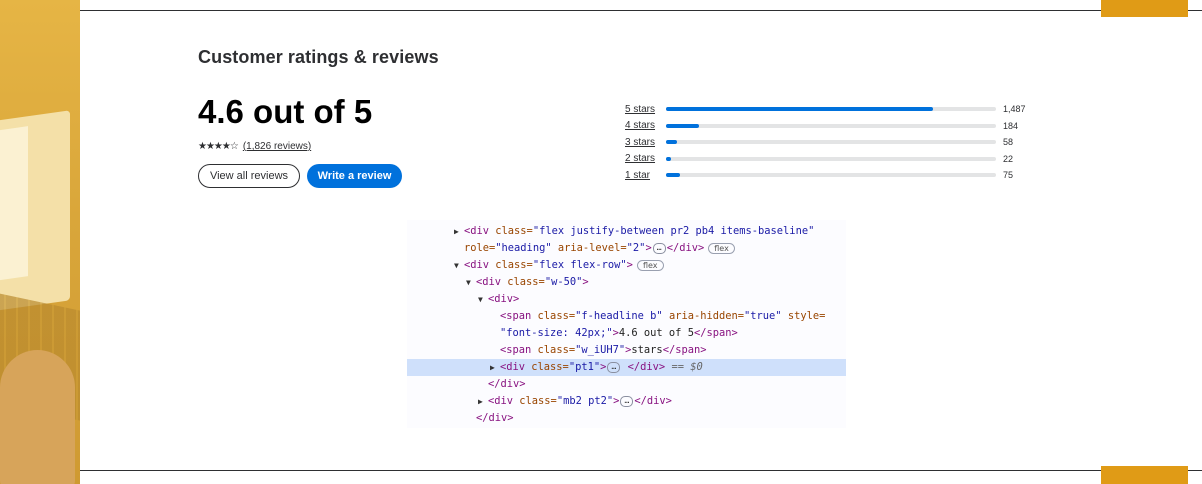 This screenshot has height=484, width=1202. I want to click on distribution-label-link: 1 star, so click(645, 175).